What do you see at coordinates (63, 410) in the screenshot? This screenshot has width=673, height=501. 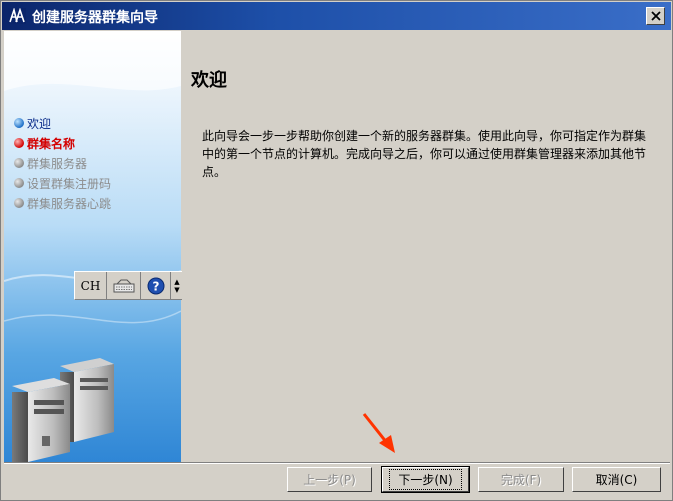 I see `servers-illustration` at bounding box center [63, 410].